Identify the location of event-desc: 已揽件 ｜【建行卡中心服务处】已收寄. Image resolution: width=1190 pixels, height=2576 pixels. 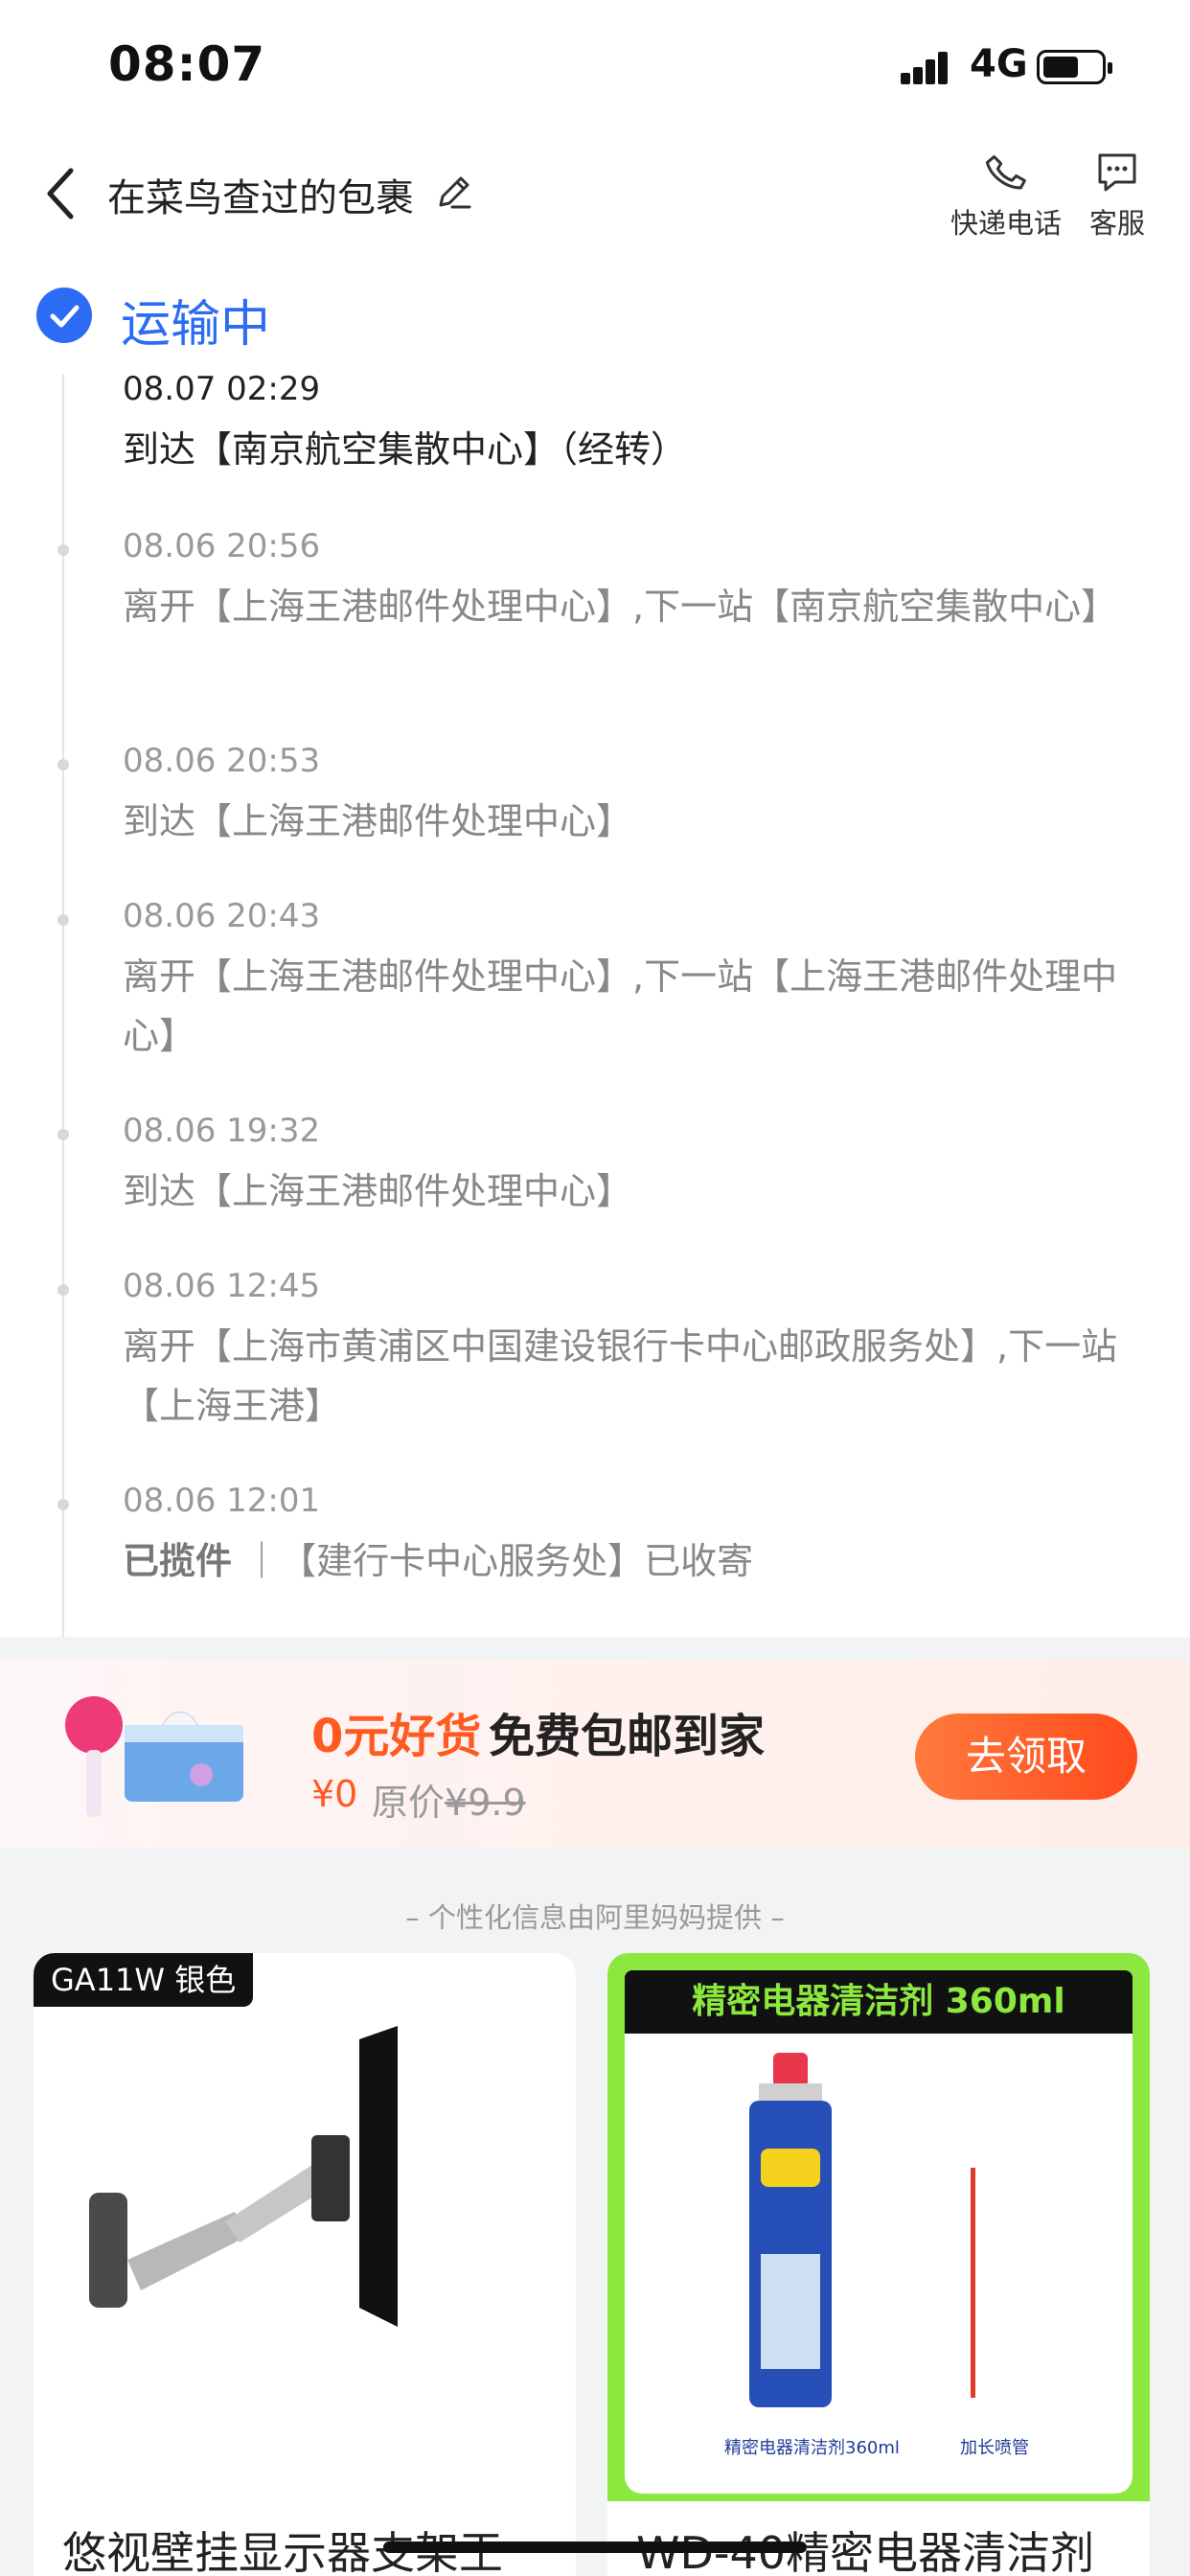
(631, 1561).